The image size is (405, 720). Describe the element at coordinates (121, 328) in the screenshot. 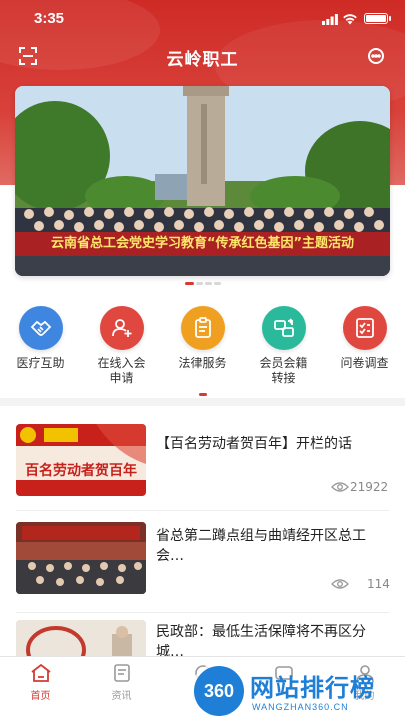

I see `add-user-icon` at that location.